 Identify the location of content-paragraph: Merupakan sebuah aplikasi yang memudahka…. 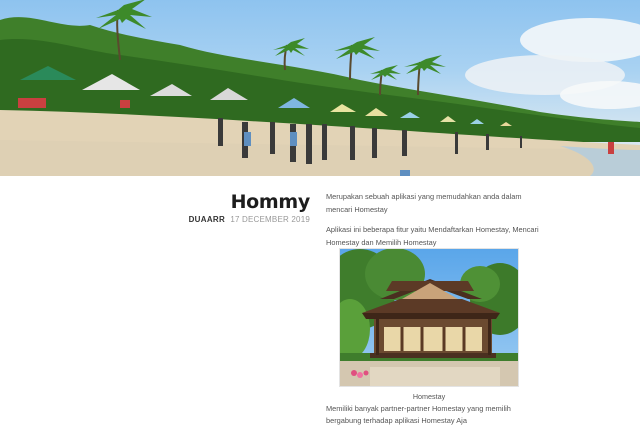
(424, 203).